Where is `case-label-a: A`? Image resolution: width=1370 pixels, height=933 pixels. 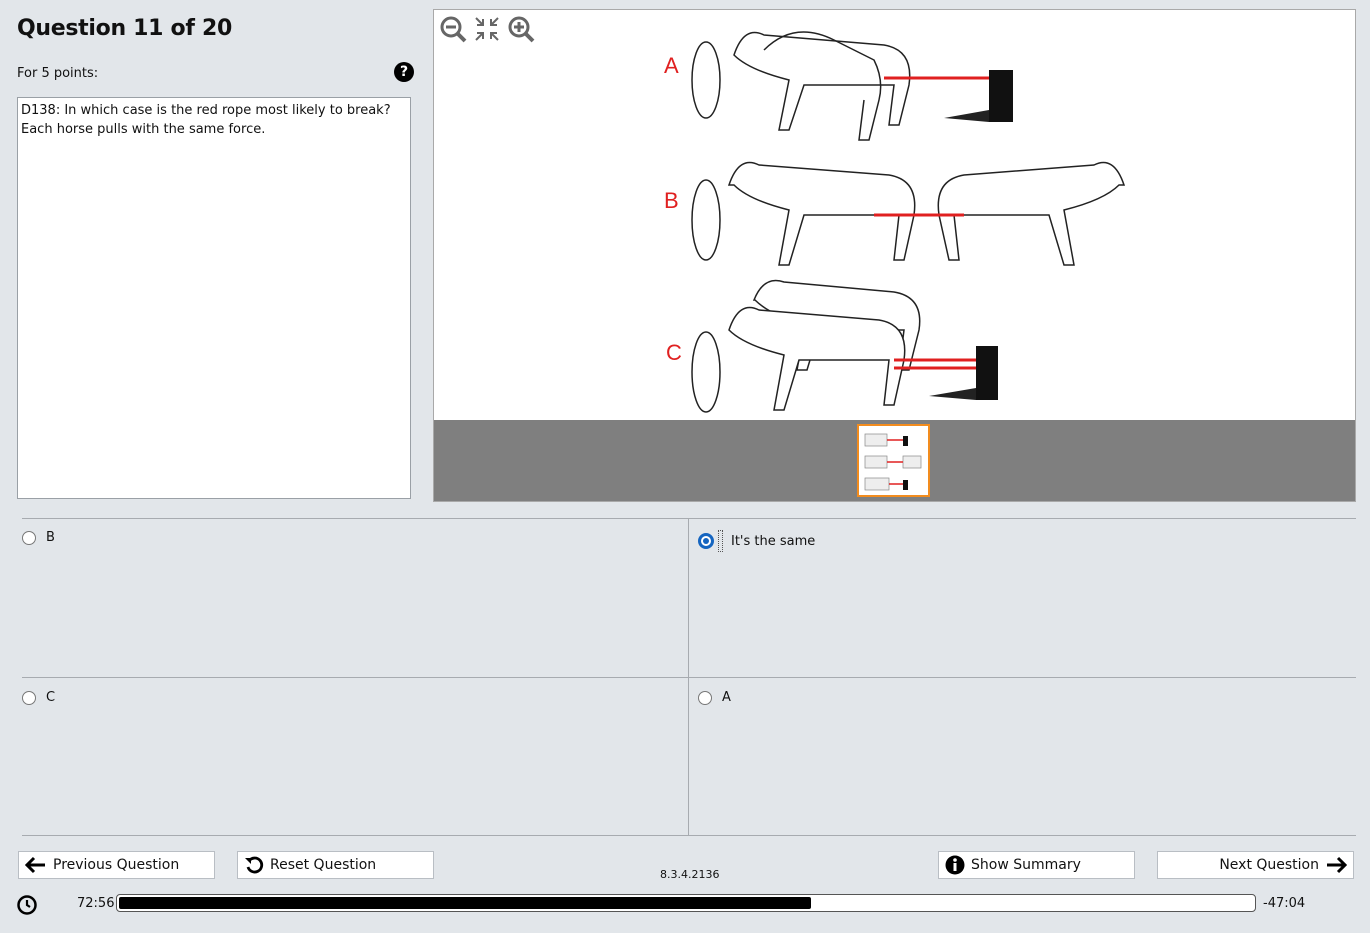 case-label-a: A is located at coordinates (671, 65).